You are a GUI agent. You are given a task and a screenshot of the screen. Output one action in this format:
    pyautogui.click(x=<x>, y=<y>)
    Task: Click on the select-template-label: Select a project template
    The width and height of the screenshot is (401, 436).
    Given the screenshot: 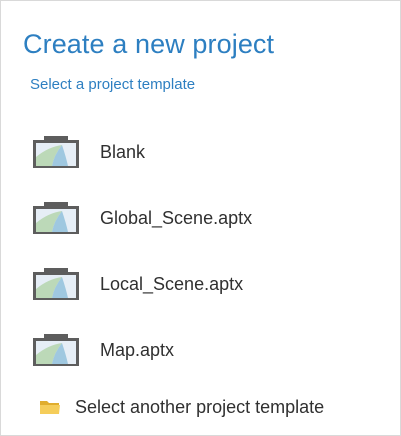 What is the action you would take?
    pyautogui.click(x=113, y=84)
    